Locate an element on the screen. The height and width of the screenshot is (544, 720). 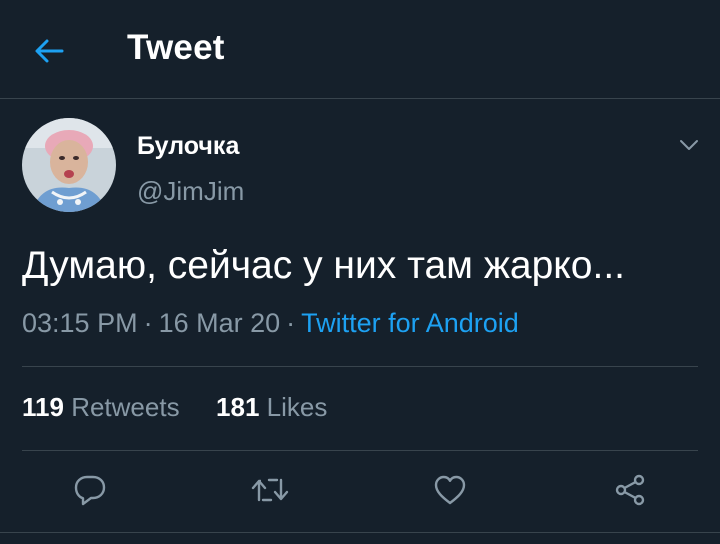
tweet-meta: 03:15 PM · 16 Mar 20 · Twitter for Android is located at coordinates (270, 323).